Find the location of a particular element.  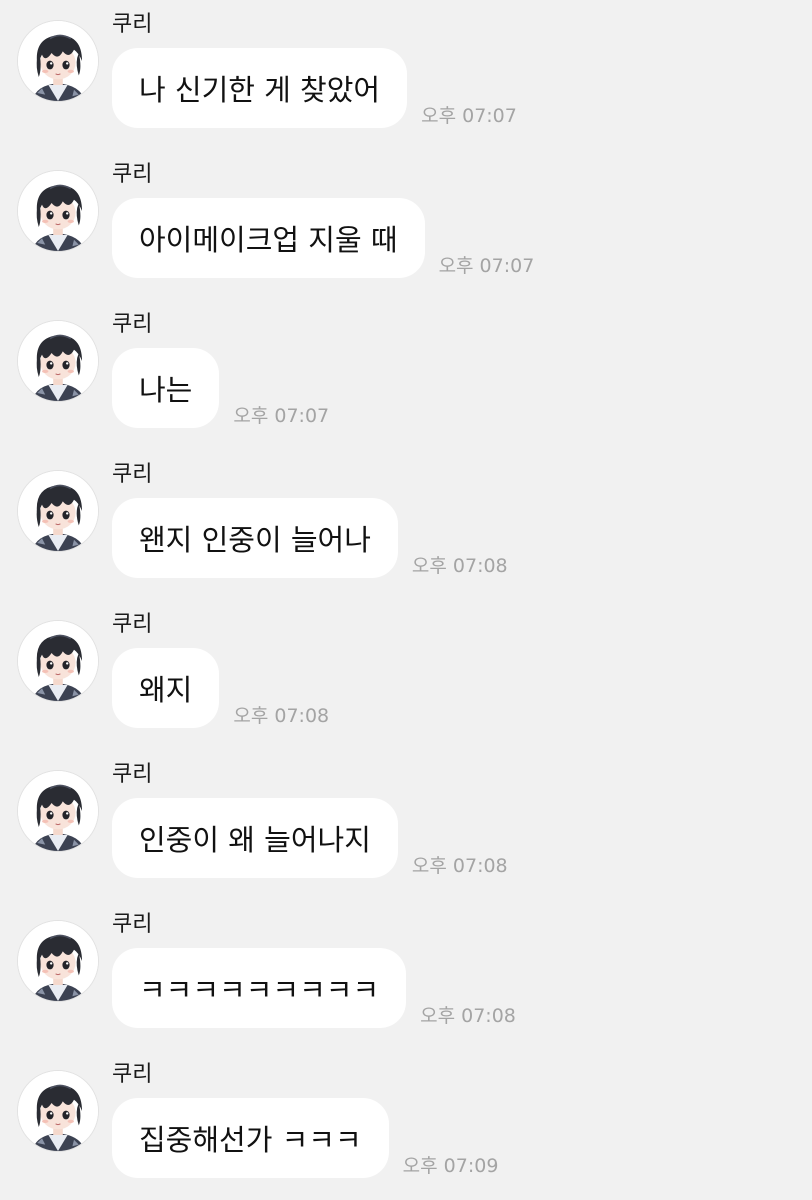

message-item: 쿠리 나 신기한 게 찾았어 오후 07:07 is located at coordinates (406, 75).